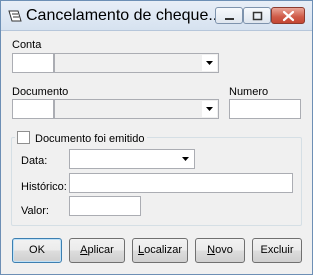 The image size is (320, 275). What do you see at coordinates (211, 250) in the screenshot?
I see `novo-mnemonic: N` at bounding box center [211, 250].